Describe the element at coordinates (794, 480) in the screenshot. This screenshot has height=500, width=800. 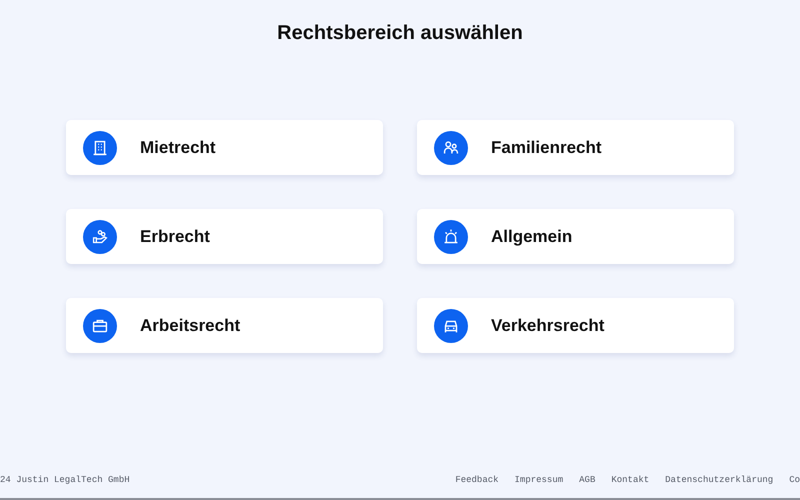
I see `footer-link: Co` at that location.